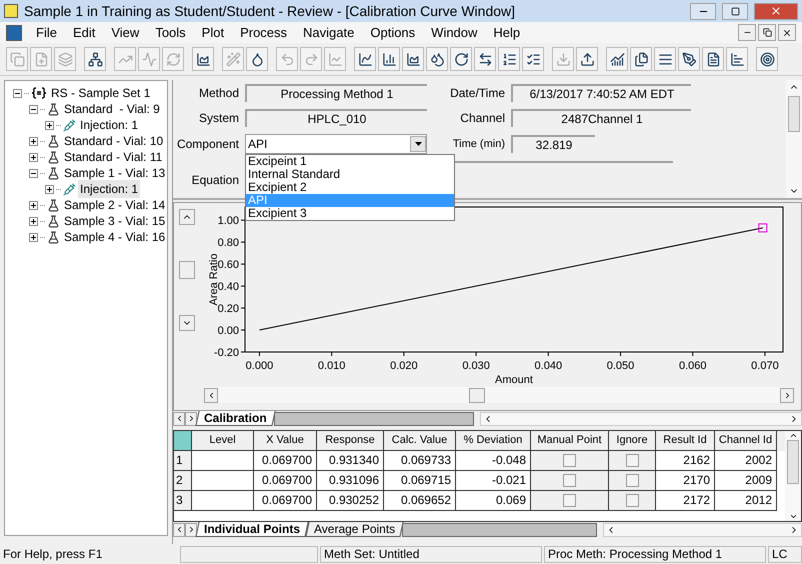 The height and width of the screenshot is (564, 802). I want to click on column-header: Channel Id, so click(746, 441).